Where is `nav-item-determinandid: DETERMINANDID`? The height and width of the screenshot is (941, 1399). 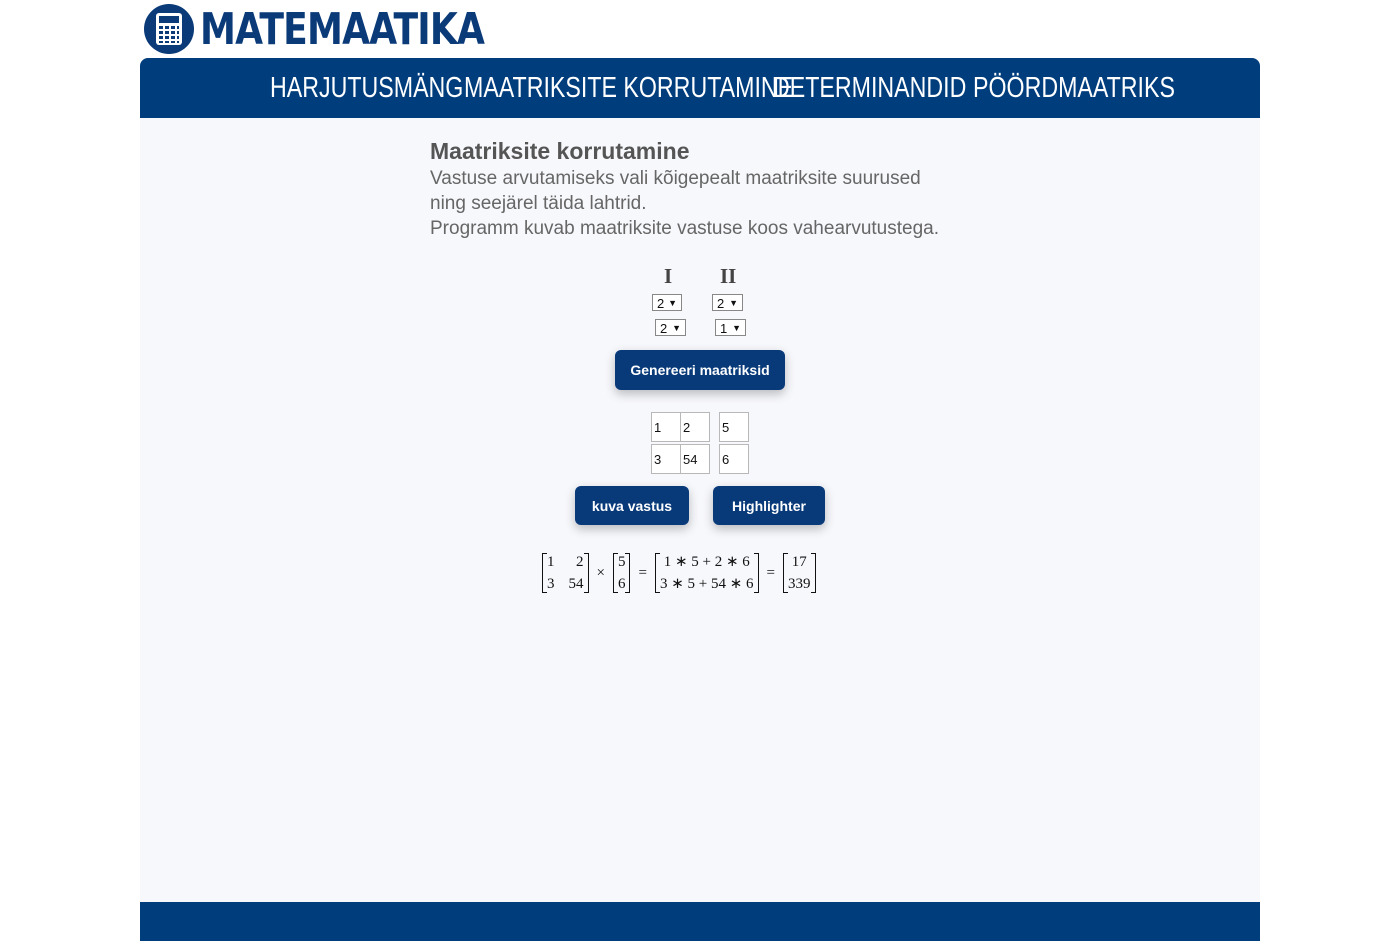 nav-item-determinandid: DETERMINANDID is located at coordinates (869, 88).